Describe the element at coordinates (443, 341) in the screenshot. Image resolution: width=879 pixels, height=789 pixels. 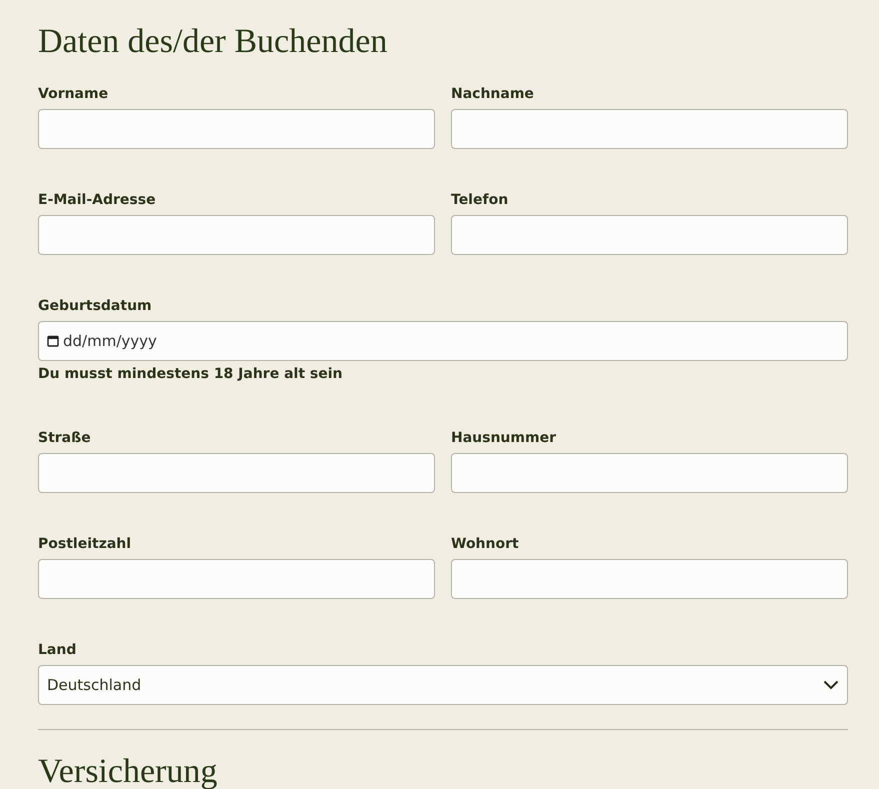
I see `date-field: dd/mm/yyyy` at that location.